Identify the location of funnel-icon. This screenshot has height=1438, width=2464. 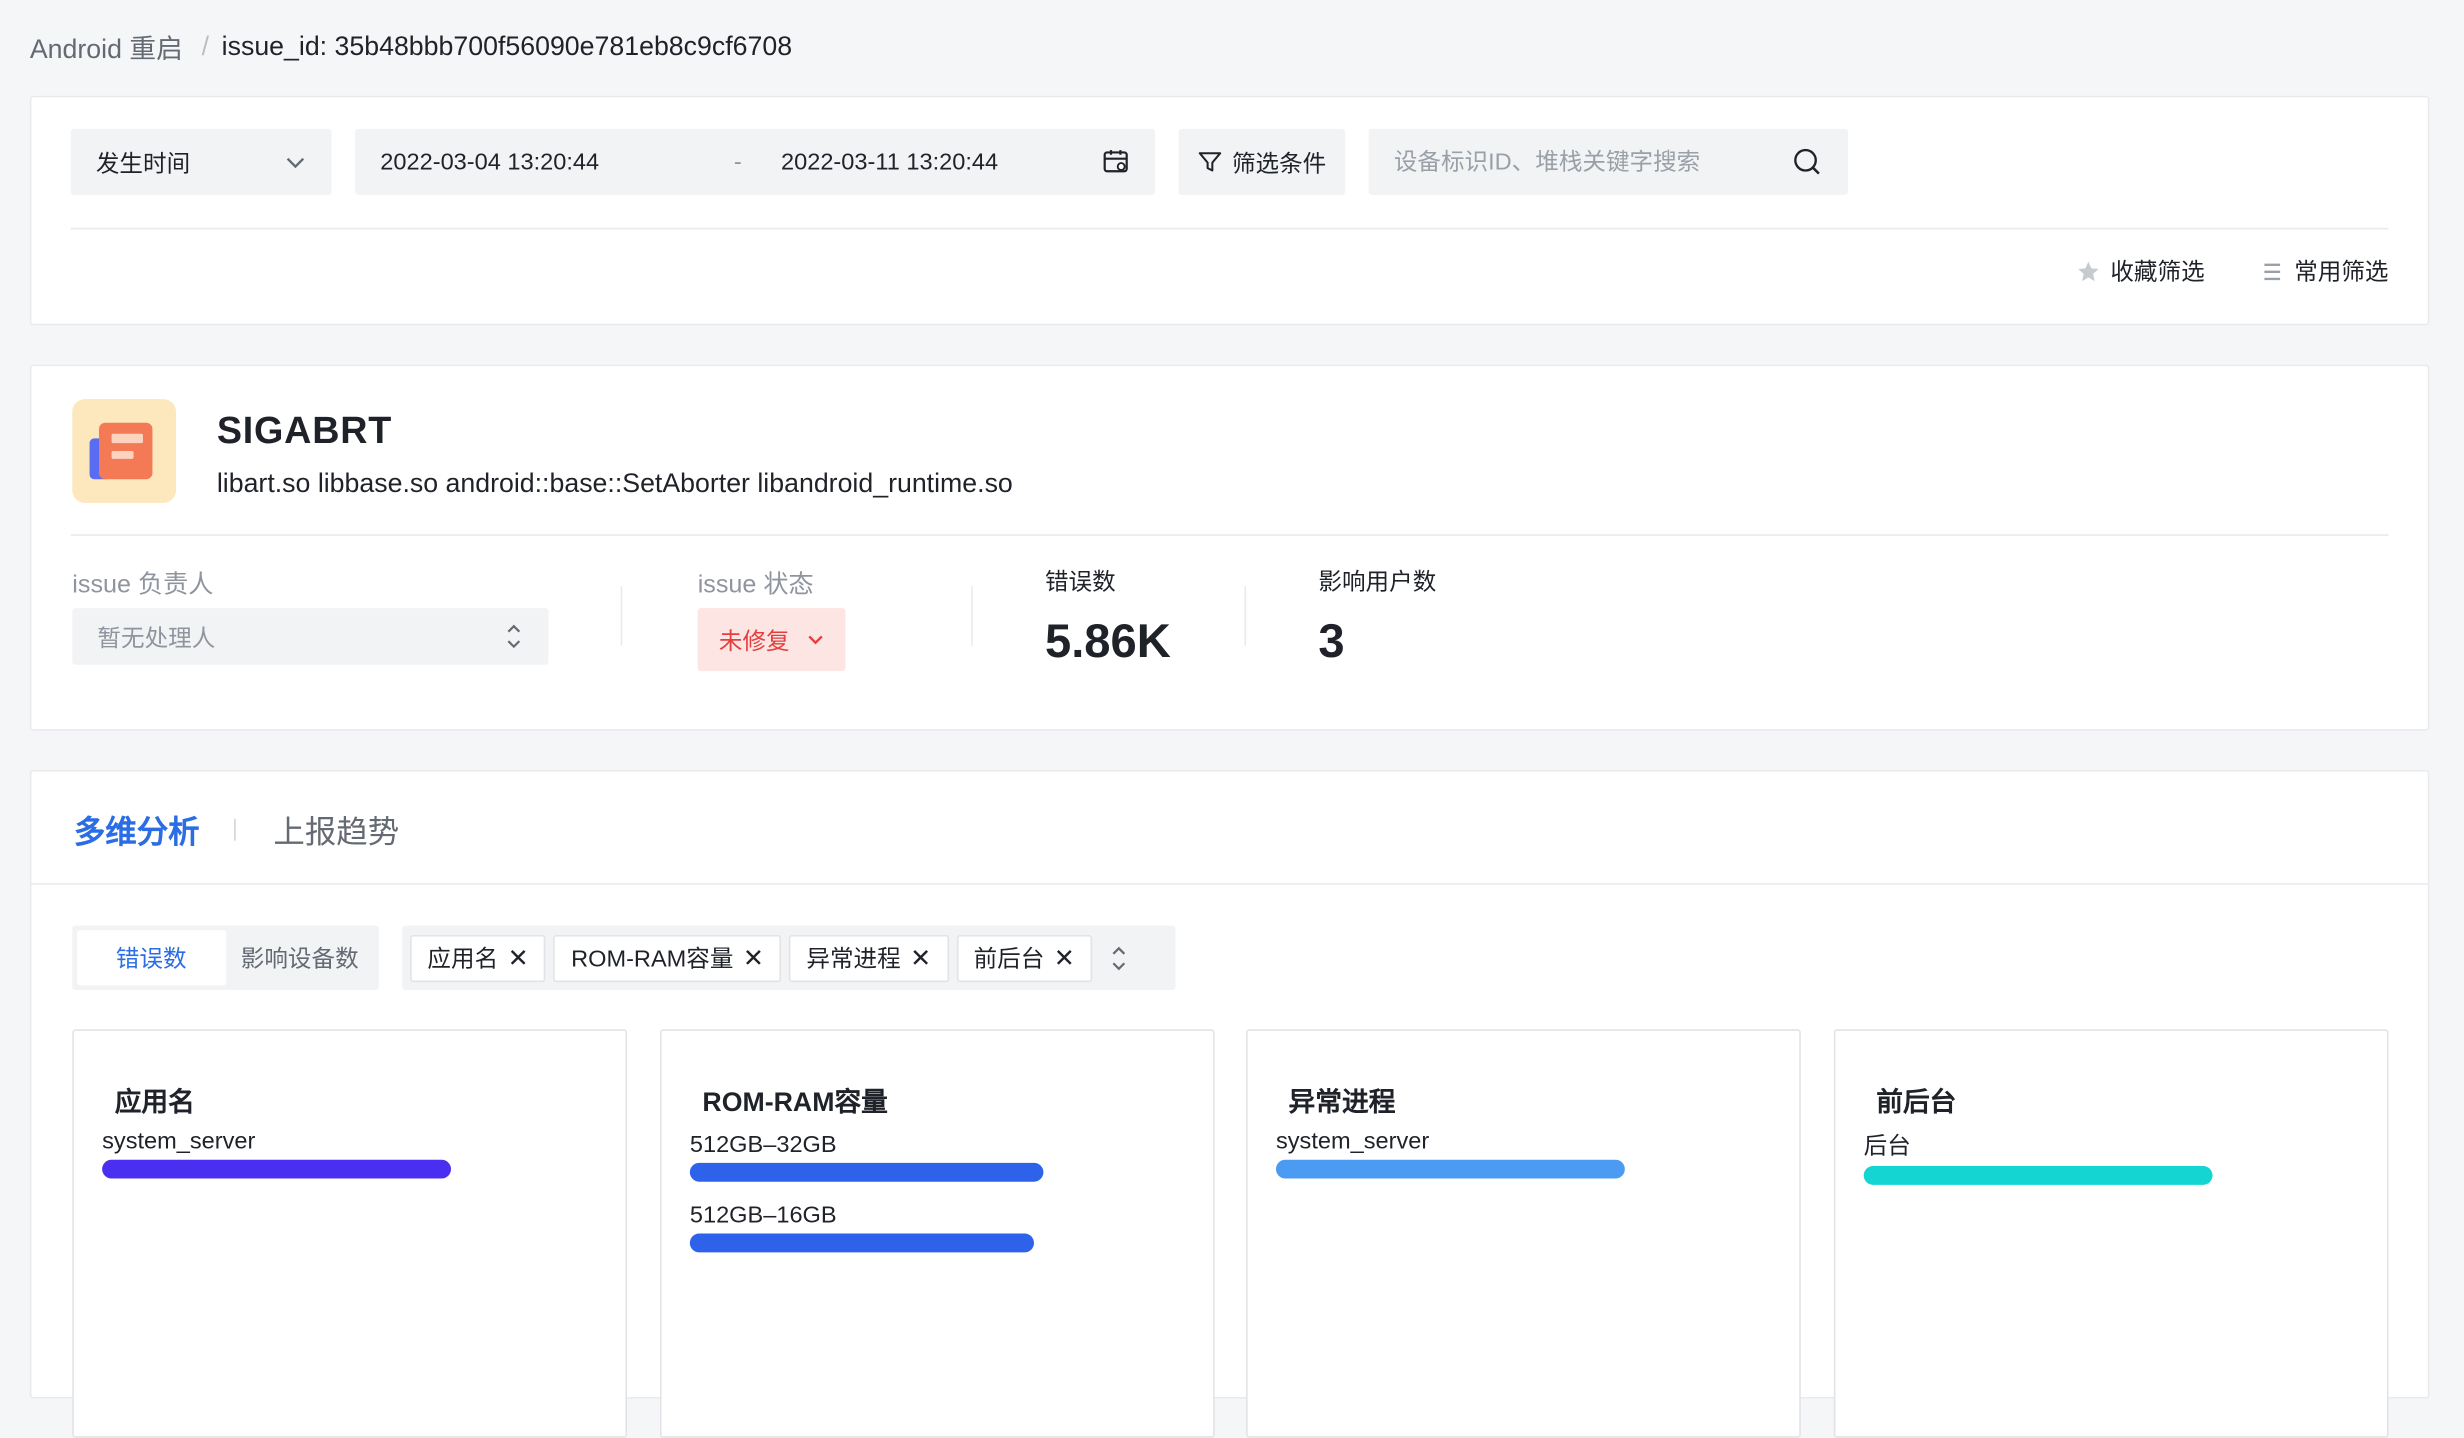
(1210, 162).